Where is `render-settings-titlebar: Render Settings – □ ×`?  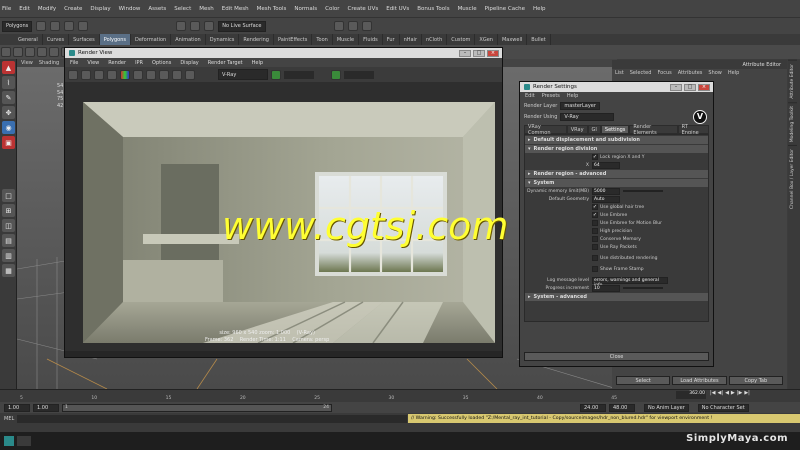
render-settings-titlebar: Render Settings – □ × is located at coordinates (616, 87).